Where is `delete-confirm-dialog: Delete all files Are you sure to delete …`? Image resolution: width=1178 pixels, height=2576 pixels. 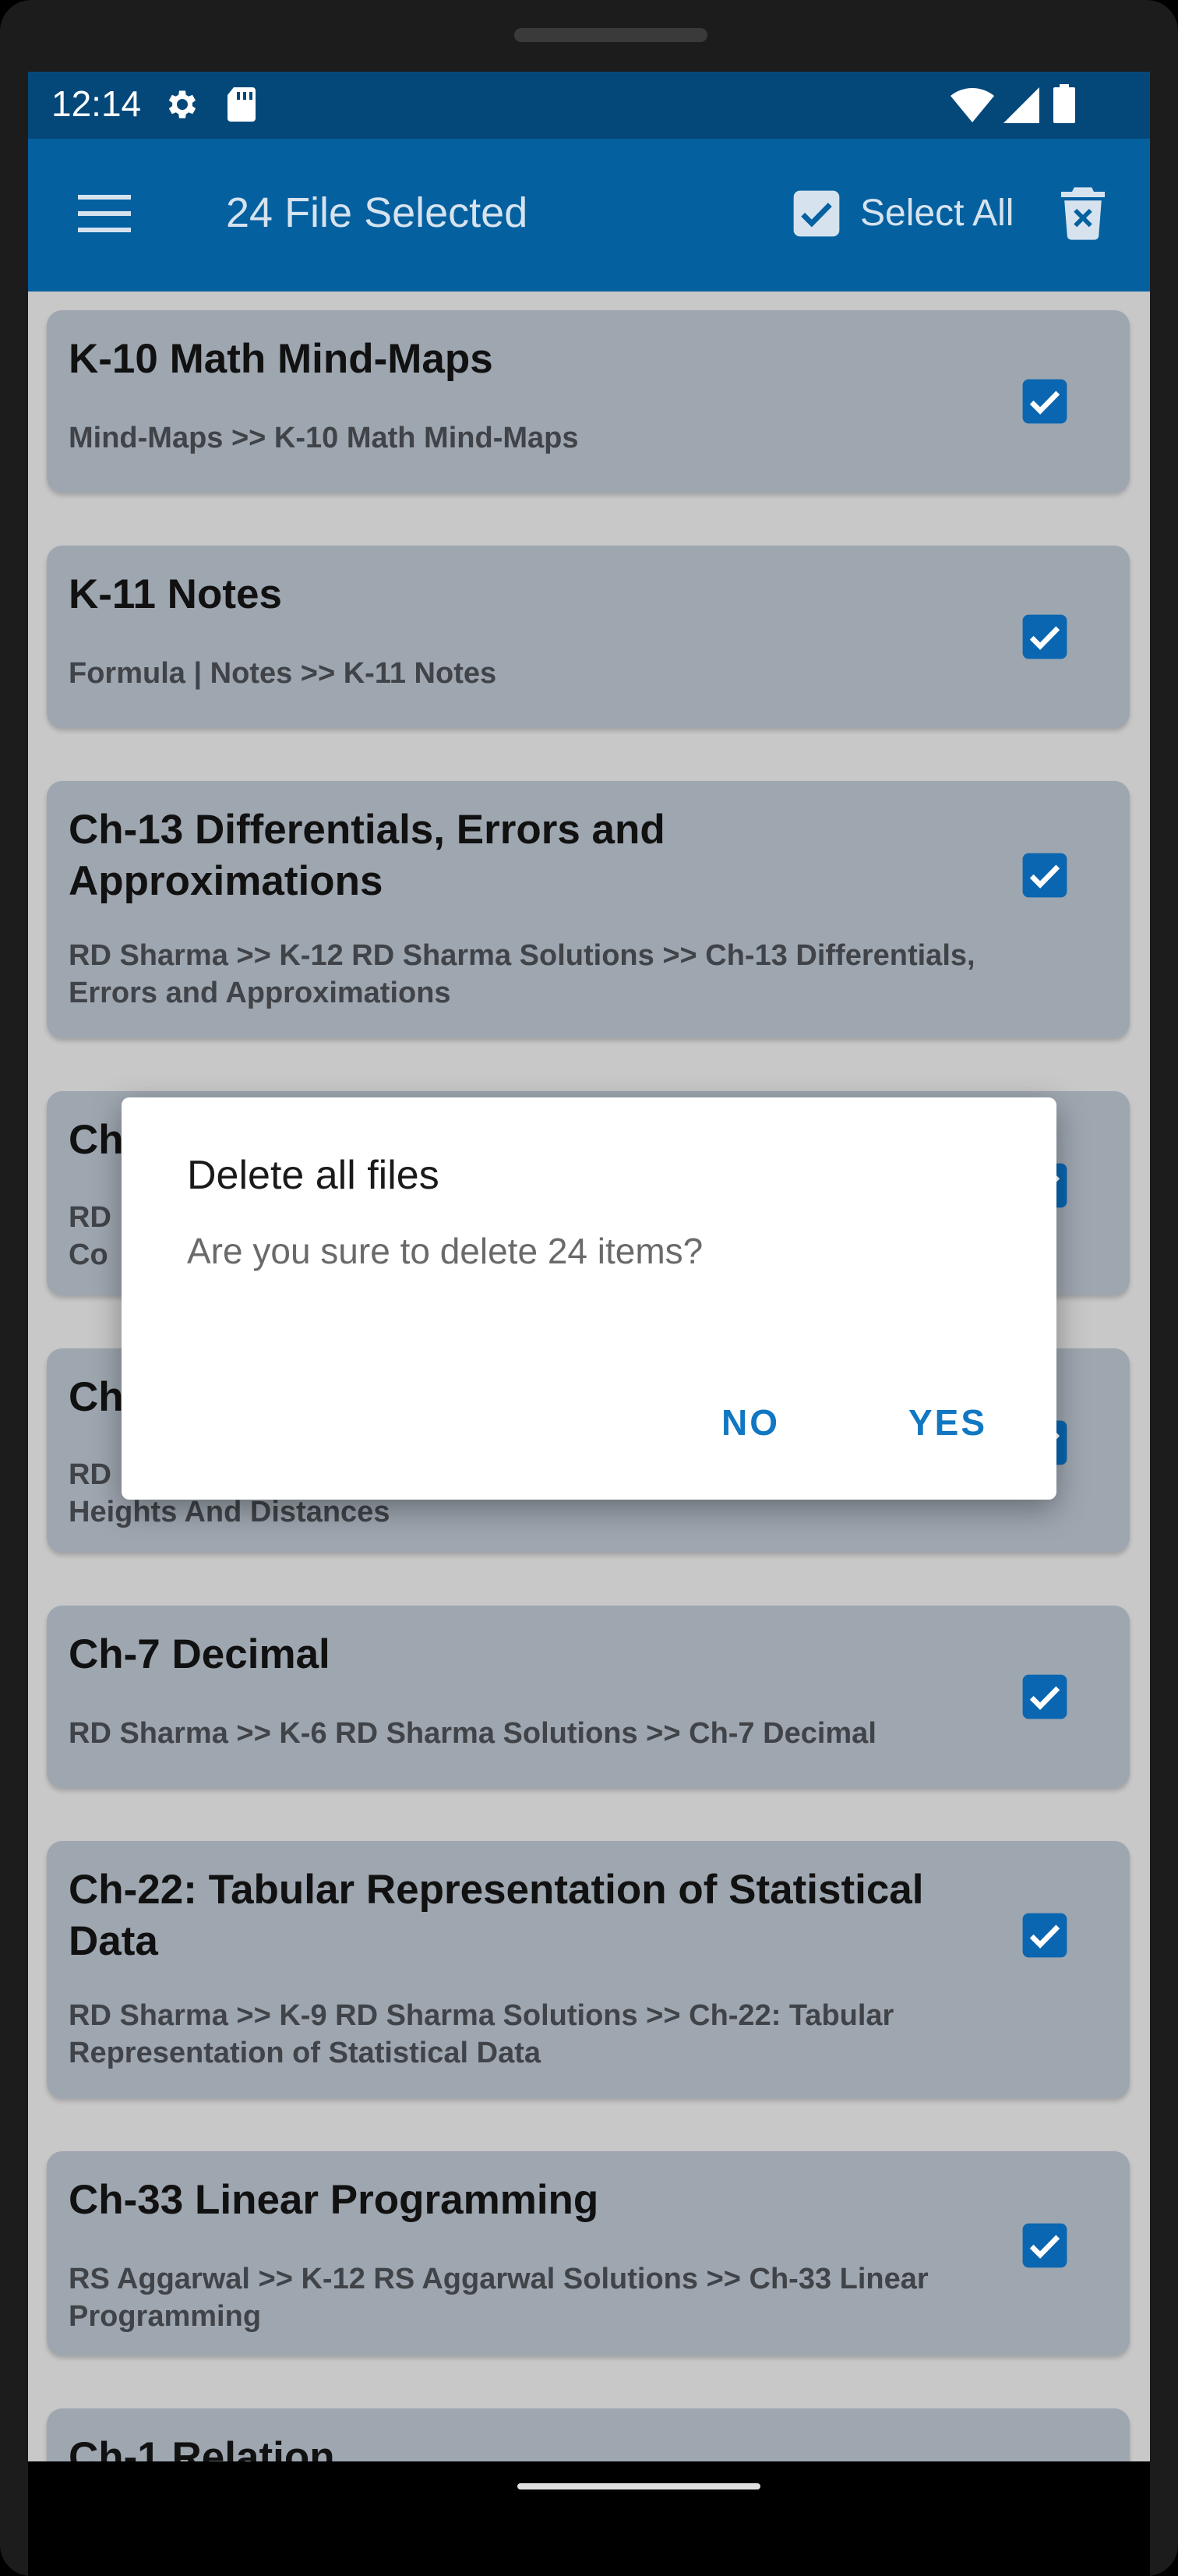 delete-confirm-dialog: Delete all files Are you sure to delete … is located at coordinates (589, 1298).